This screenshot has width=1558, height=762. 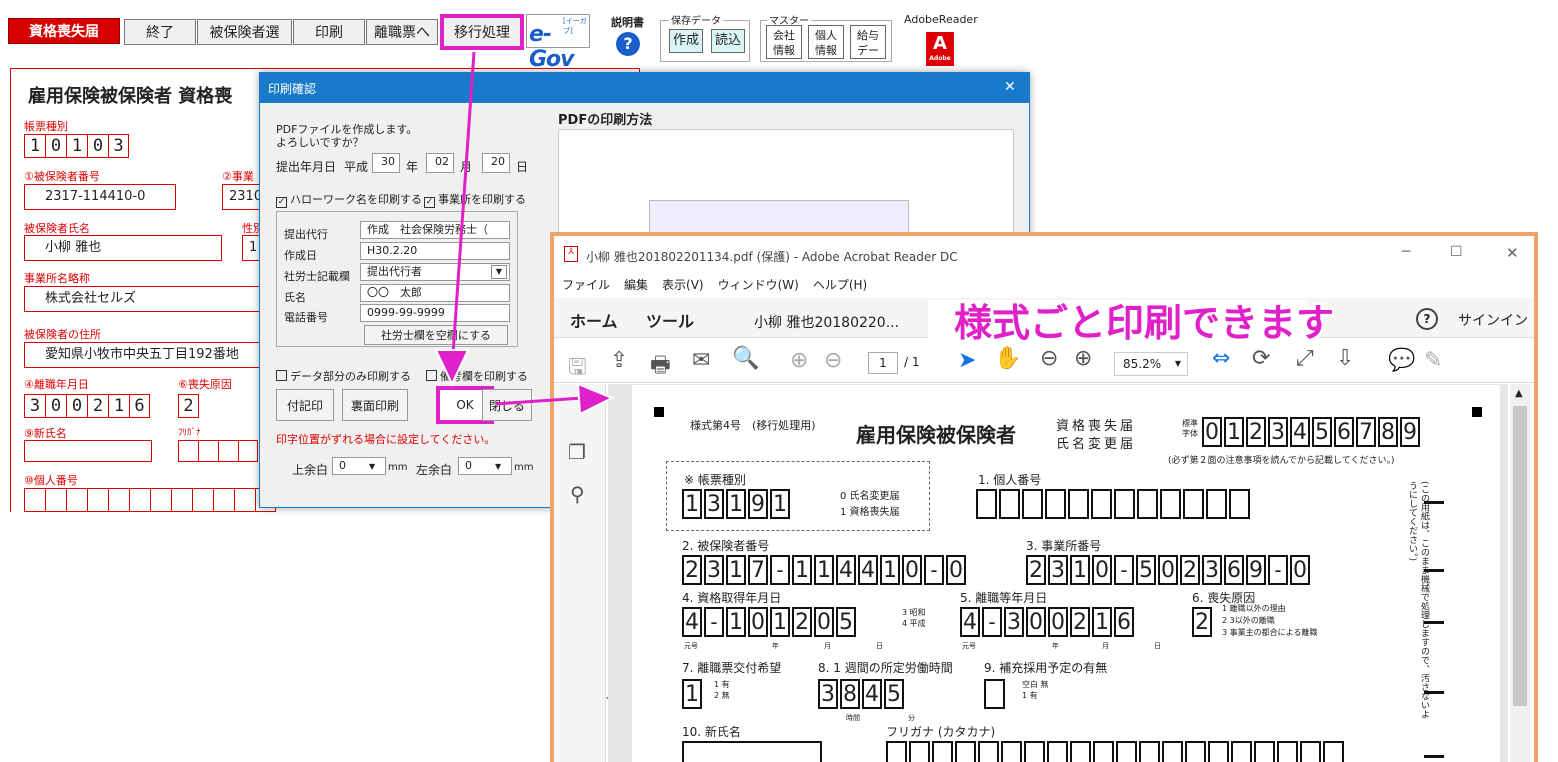 What do you see at coordinates (463, 210) in the screenshot?
I see `arrow-migration-to-ok` at bounding box center [463, 210].